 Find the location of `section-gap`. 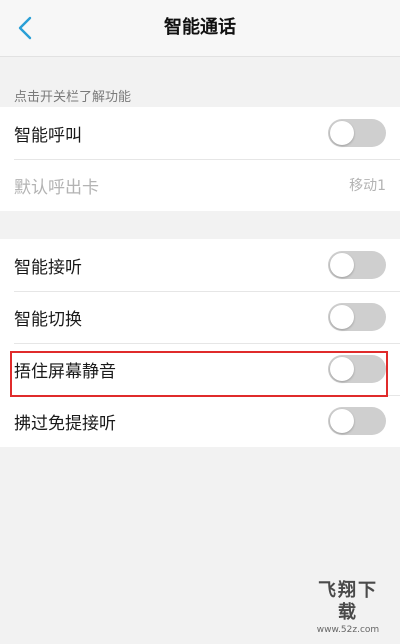

section-gap is located at coordinates (200, 225).